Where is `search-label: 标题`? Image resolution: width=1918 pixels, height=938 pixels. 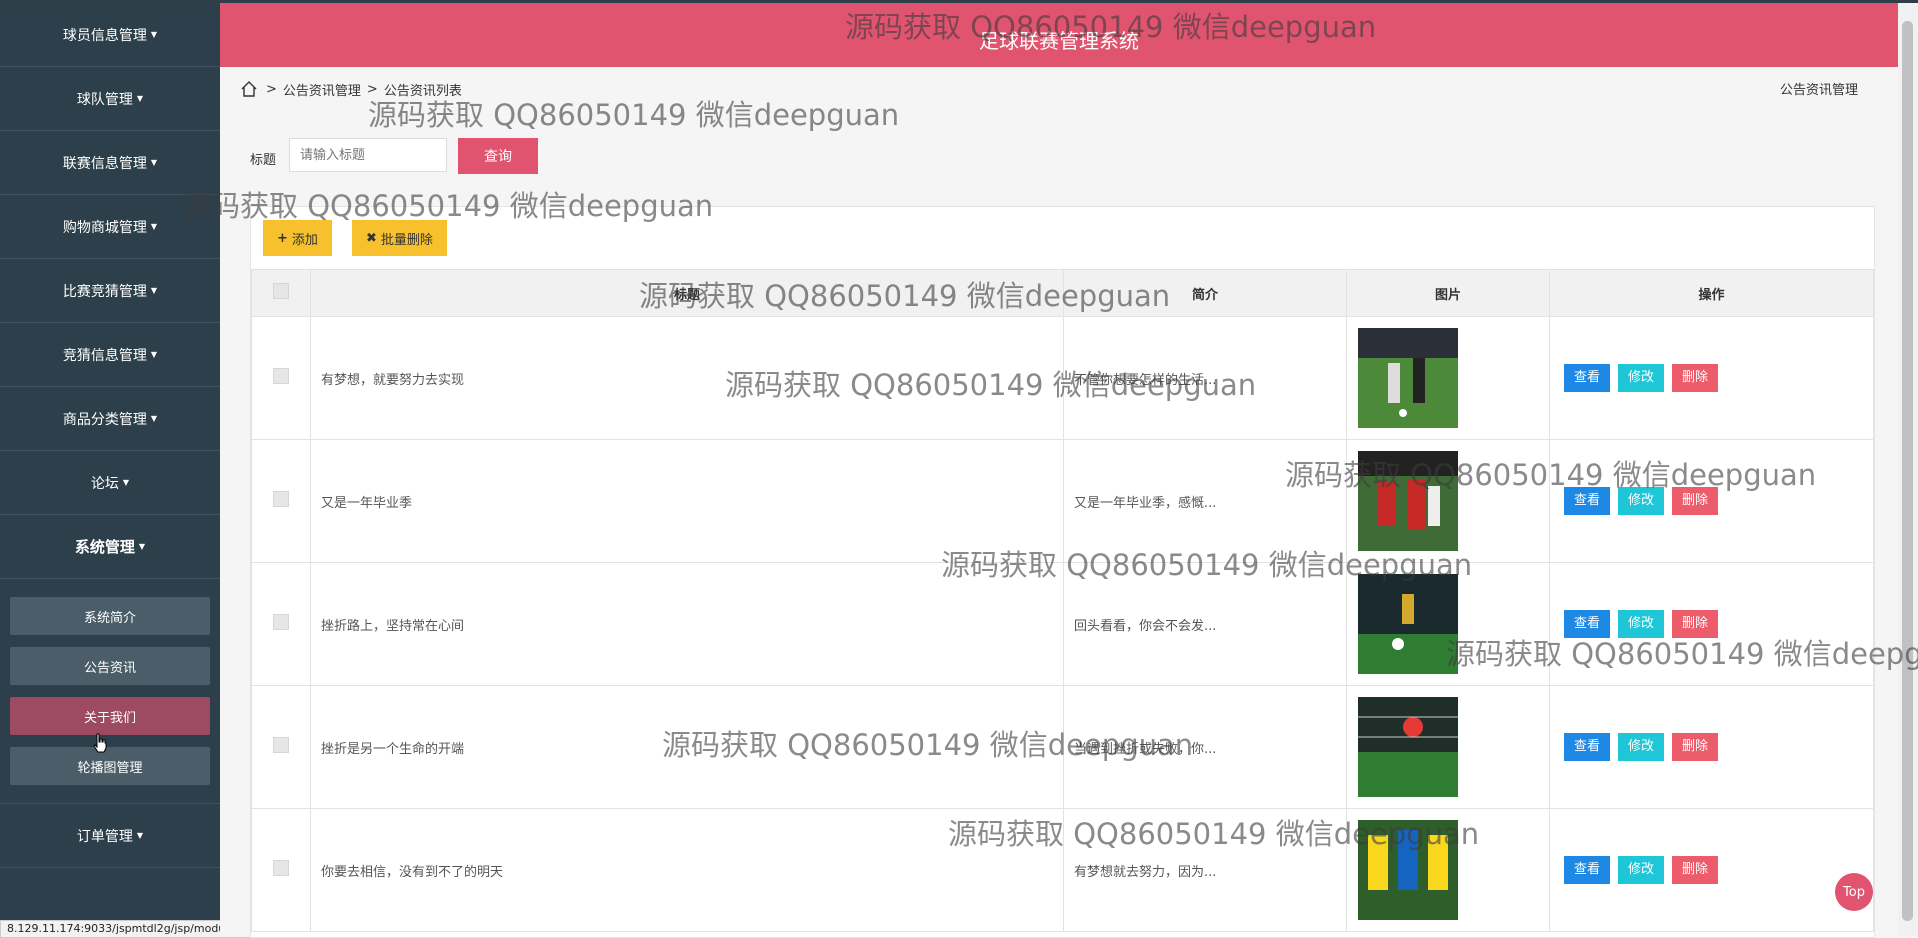 search-label: 标题 is located at coordinates (263, 160).